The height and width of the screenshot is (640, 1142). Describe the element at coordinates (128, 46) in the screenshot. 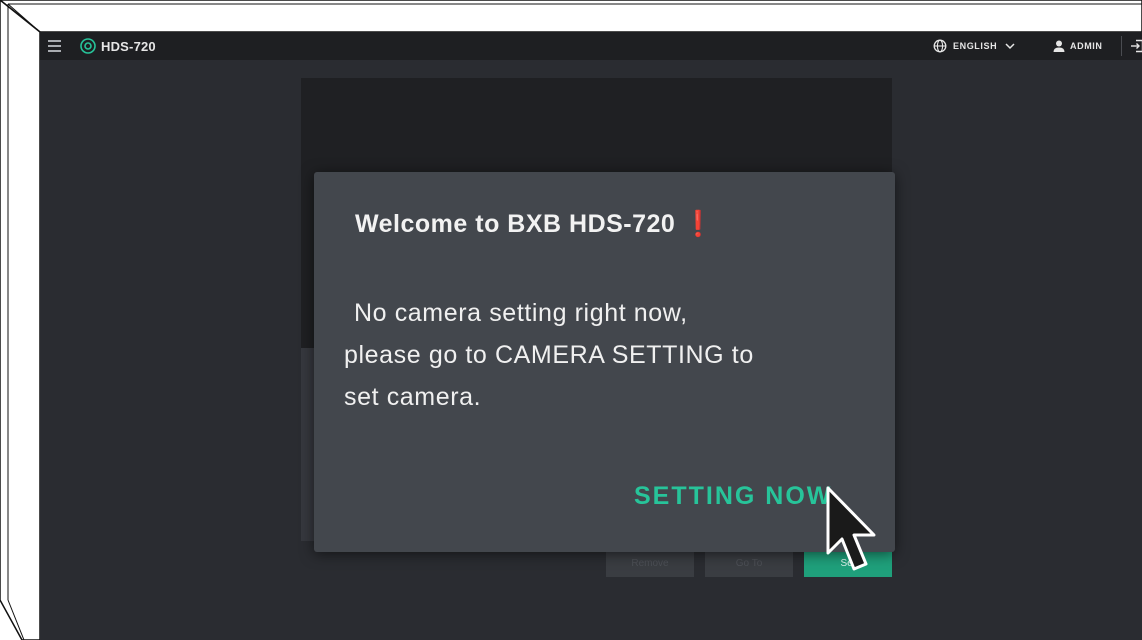

I see `app-title: HDS-720` at that location.